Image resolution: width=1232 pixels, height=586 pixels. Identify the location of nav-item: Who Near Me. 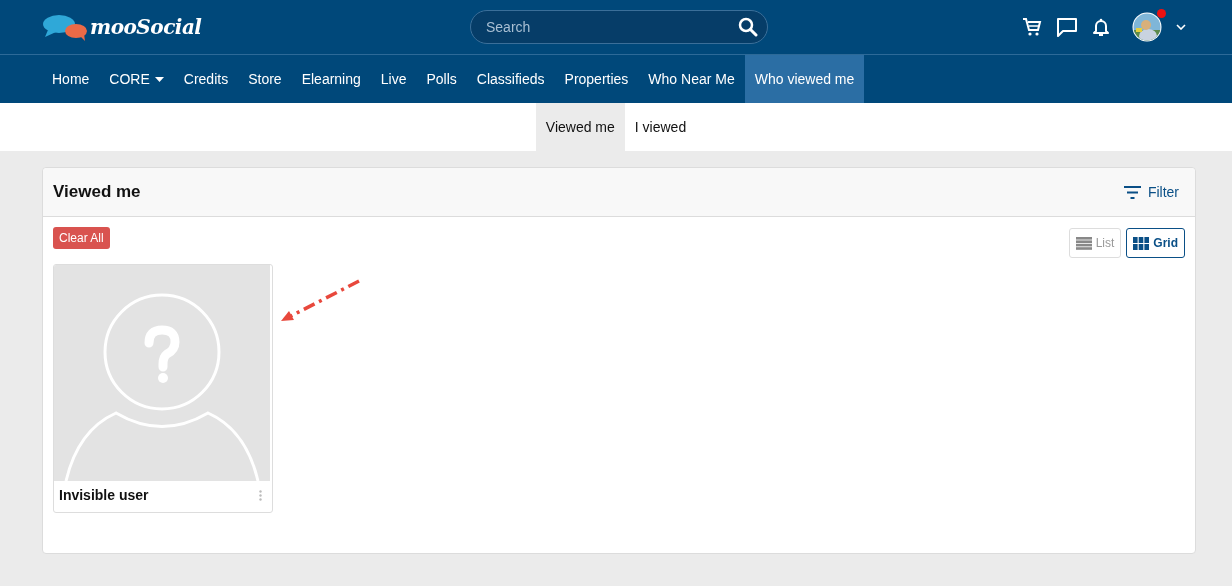
(691, 79).